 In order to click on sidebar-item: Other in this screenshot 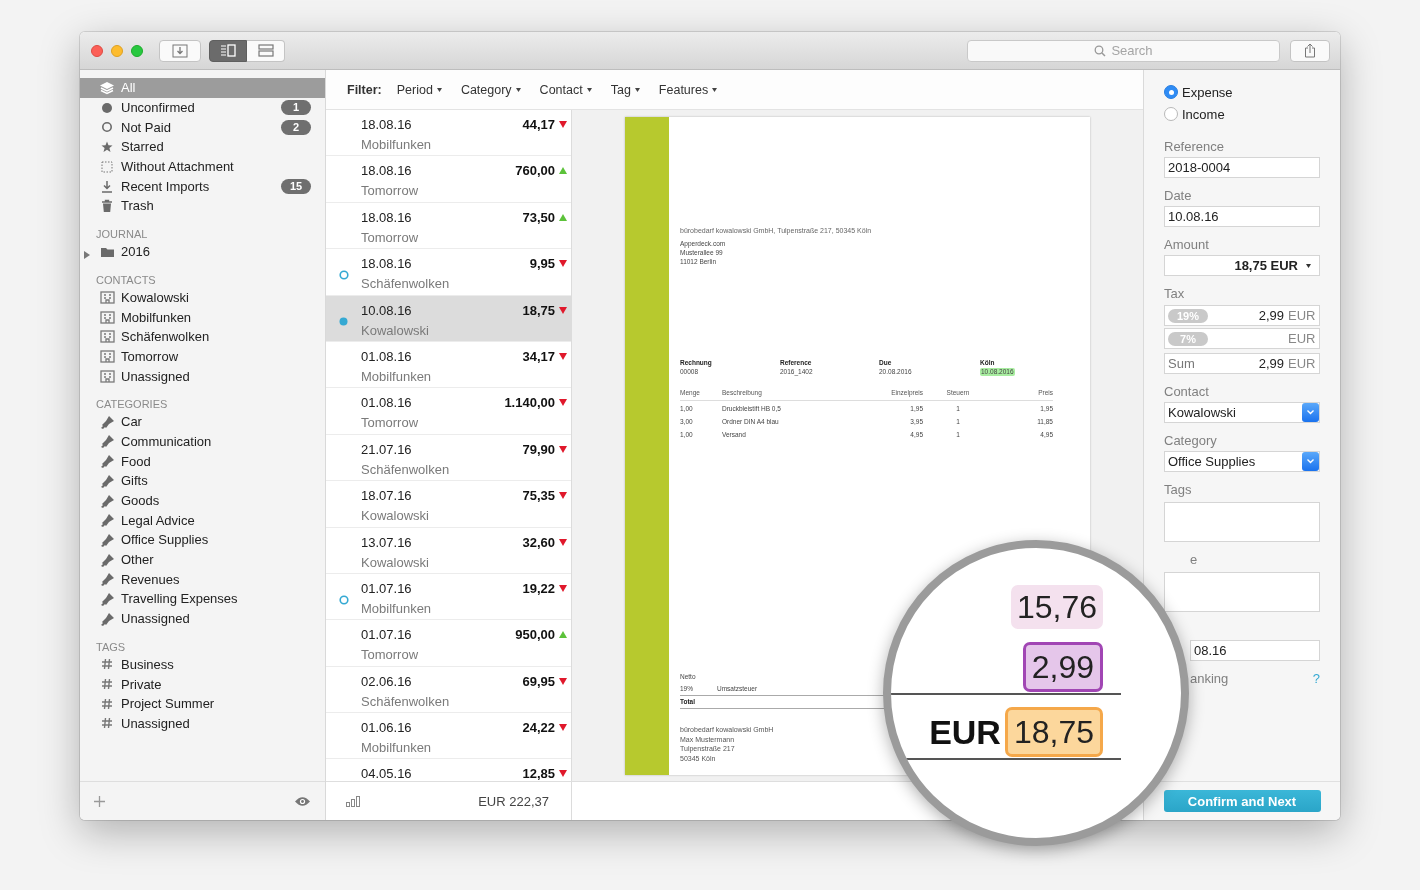, I will do `click(202, 559)`.